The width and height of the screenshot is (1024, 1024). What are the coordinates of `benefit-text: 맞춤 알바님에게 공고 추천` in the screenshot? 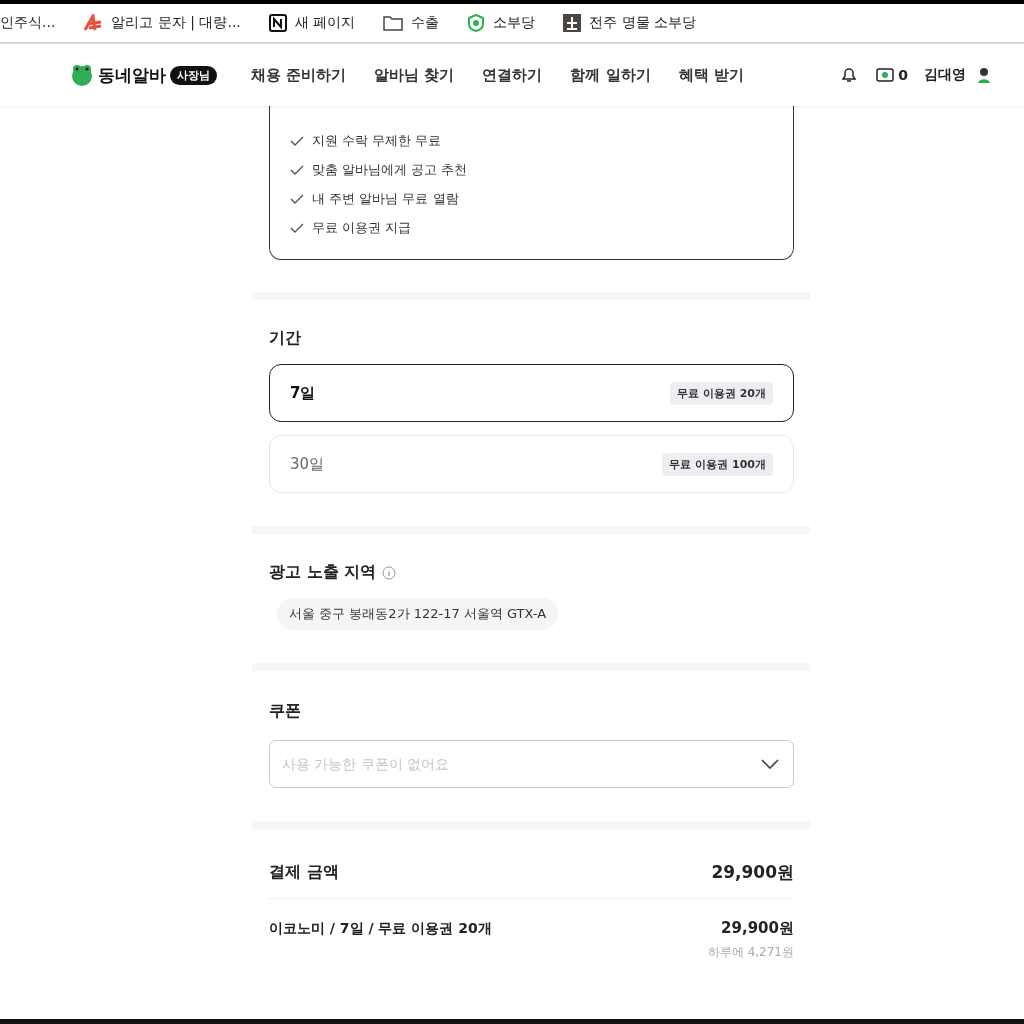 It's located at (390, 170).